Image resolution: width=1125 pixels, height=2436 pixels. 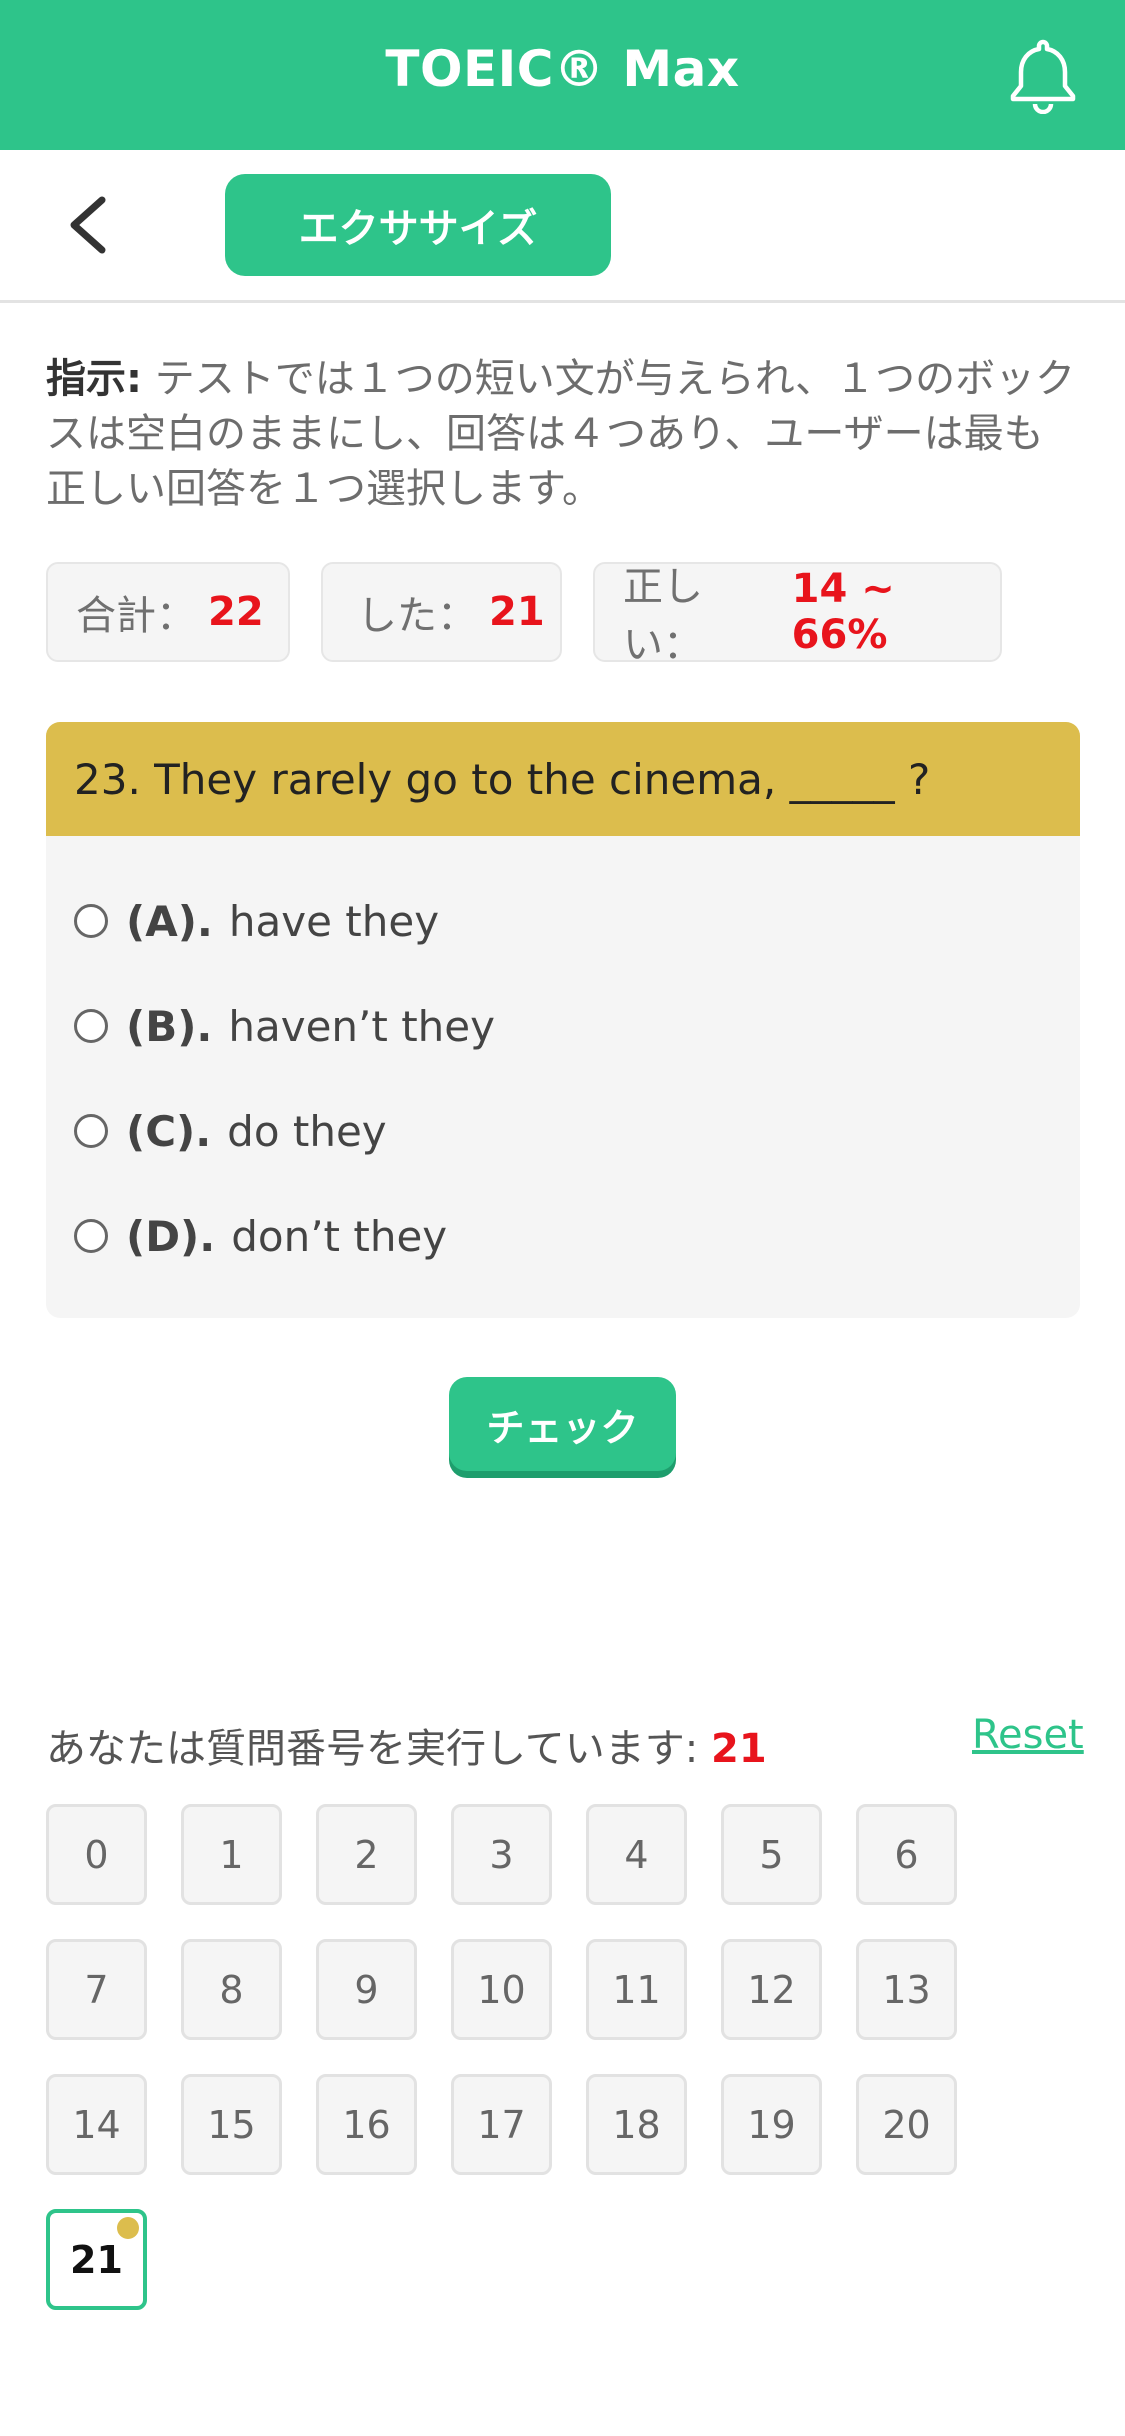 I want to click on question-number-label: 2, so click(x=366, y=1854).